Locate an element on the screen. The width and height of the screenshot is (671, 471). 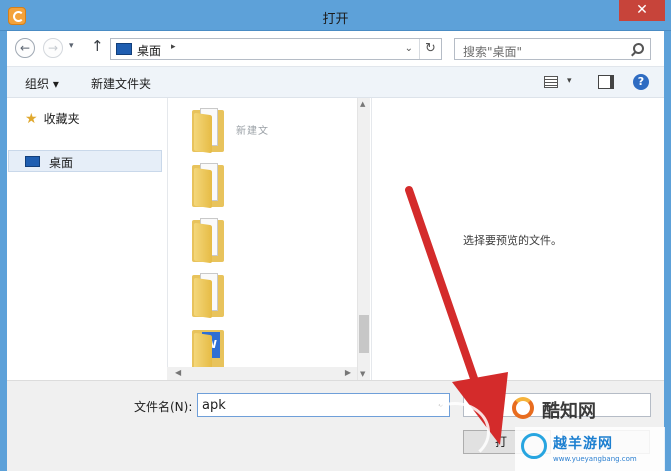
sidebar-item-label: 桌面 is located at coordinates (61, 163).